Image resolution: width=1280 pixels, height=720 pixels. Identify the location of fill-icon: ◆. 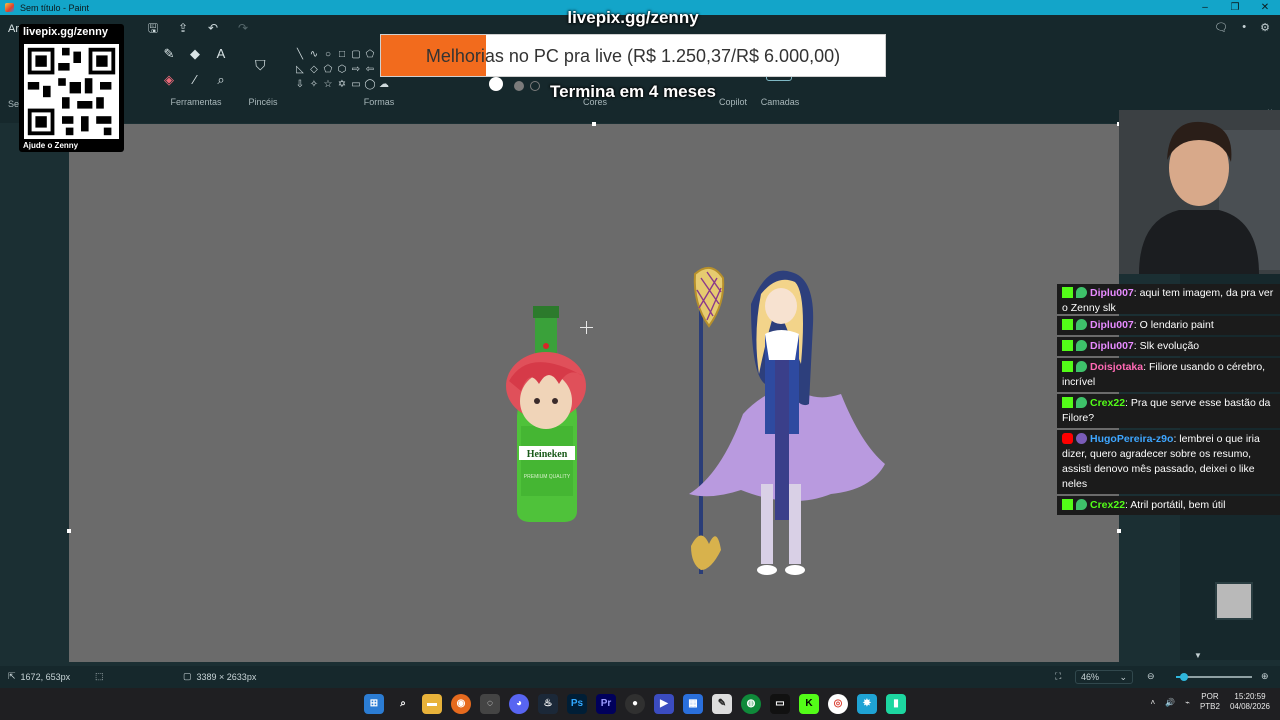
(195, 54).